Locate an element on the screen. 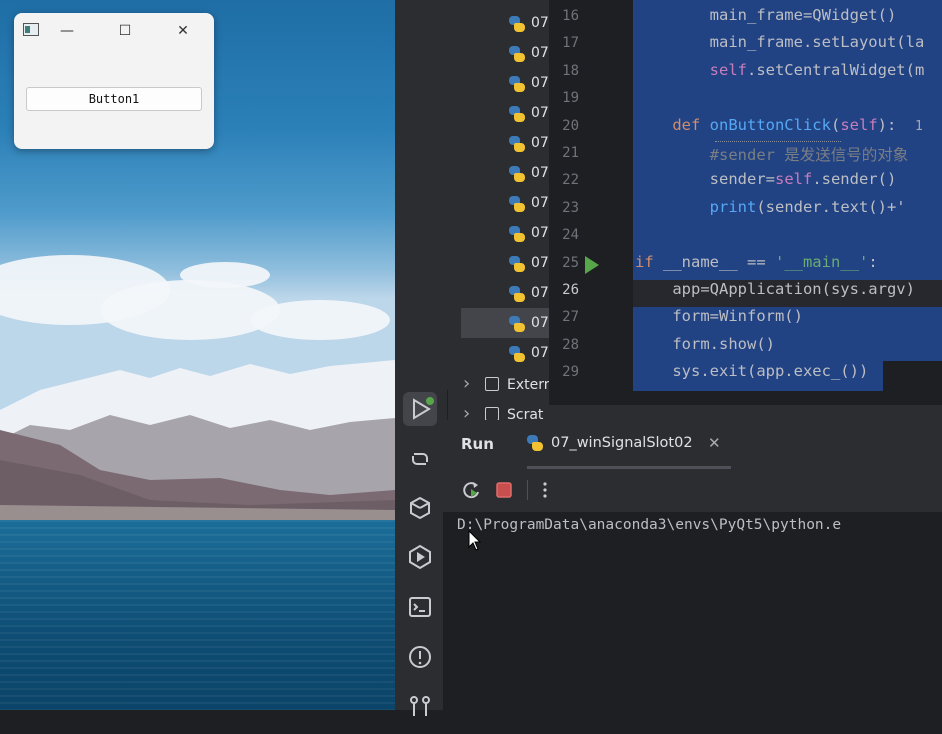  code-line: form=Winform() is located at coordinates (719, 316).